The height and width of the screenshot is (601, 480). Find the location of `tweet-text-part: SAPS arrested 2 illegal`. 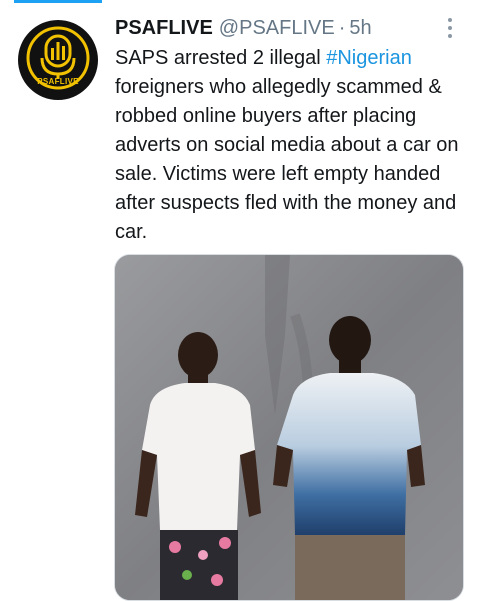

tweet-text-part: SAPS arrested 2 illegal is located at coordinates (221, 58).